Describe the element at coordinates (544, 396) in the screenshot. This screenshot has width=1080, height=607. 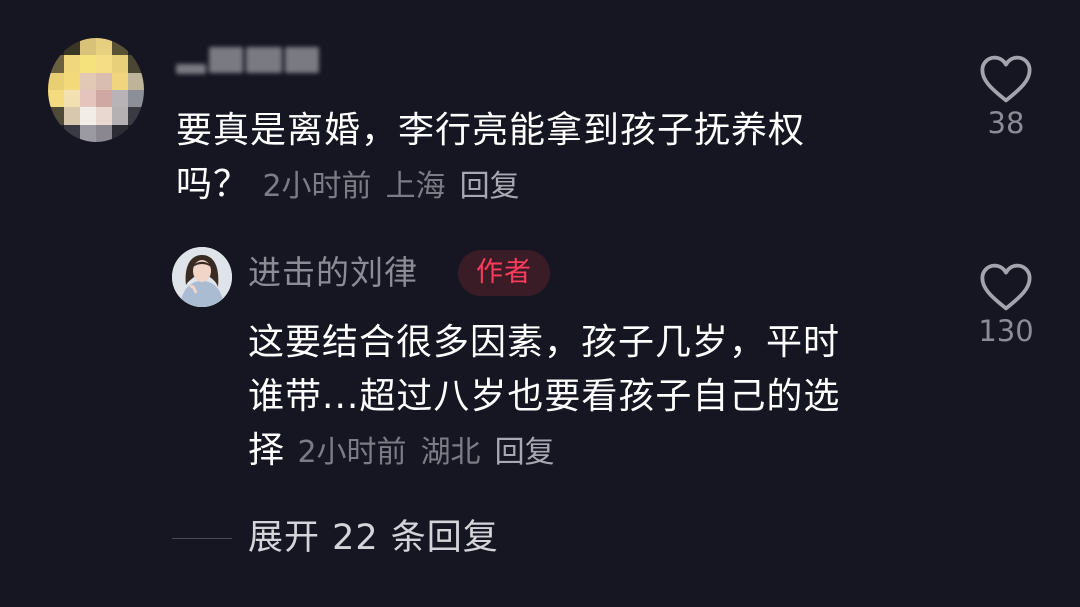
I see `reply-text-line: 谁带...超过八岁也要看孩子自己的选` at that location.